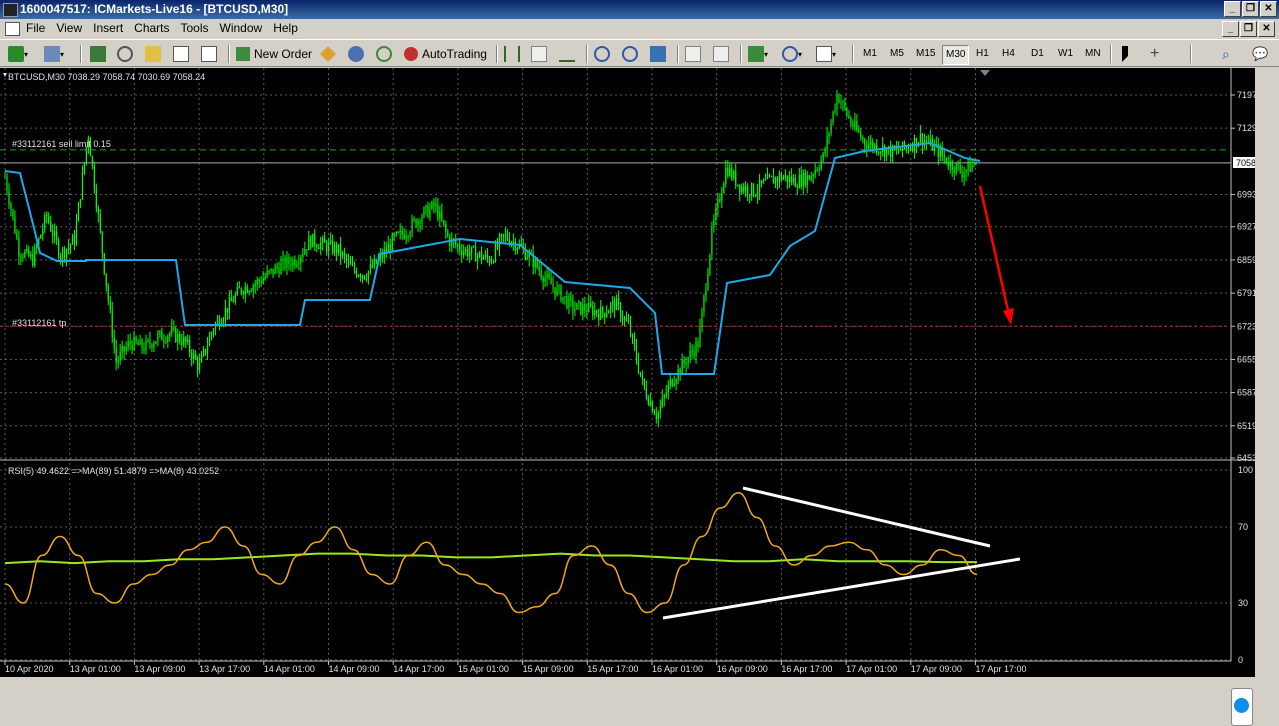 The image size is (1279, 726). What do you see at coordinates (539, 54) in the screenshot?
I see `candlestick-button` at bounding box center [539, 54].